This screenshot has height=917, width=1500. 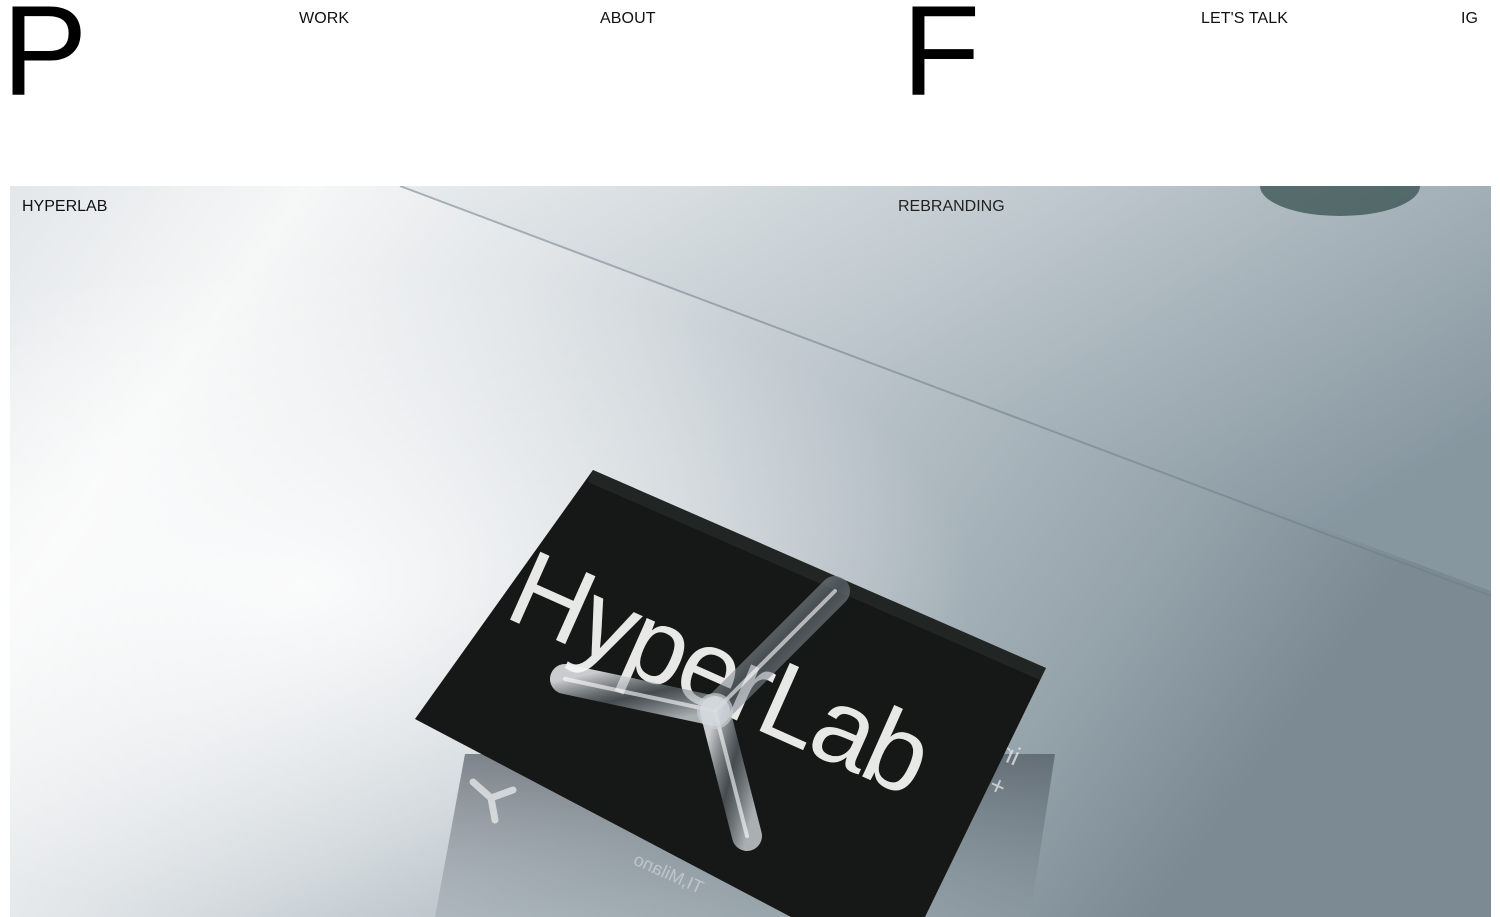 I want to click on logo-p: P, so click(x=44, y=58).